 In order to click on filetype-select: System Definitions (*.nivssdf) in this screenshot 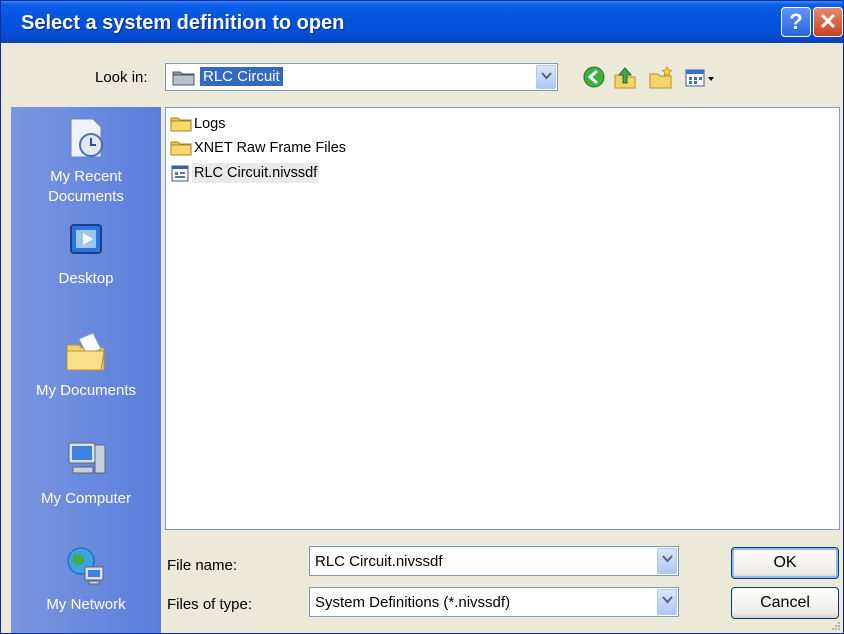, I will do `click(494, 602)`.